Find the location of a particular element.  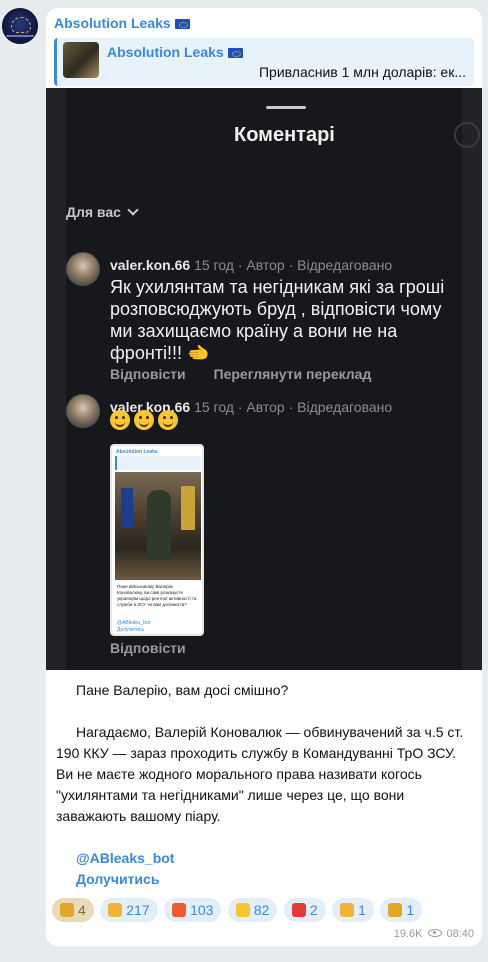

embedded-reply is located at coordinates (158, 463).